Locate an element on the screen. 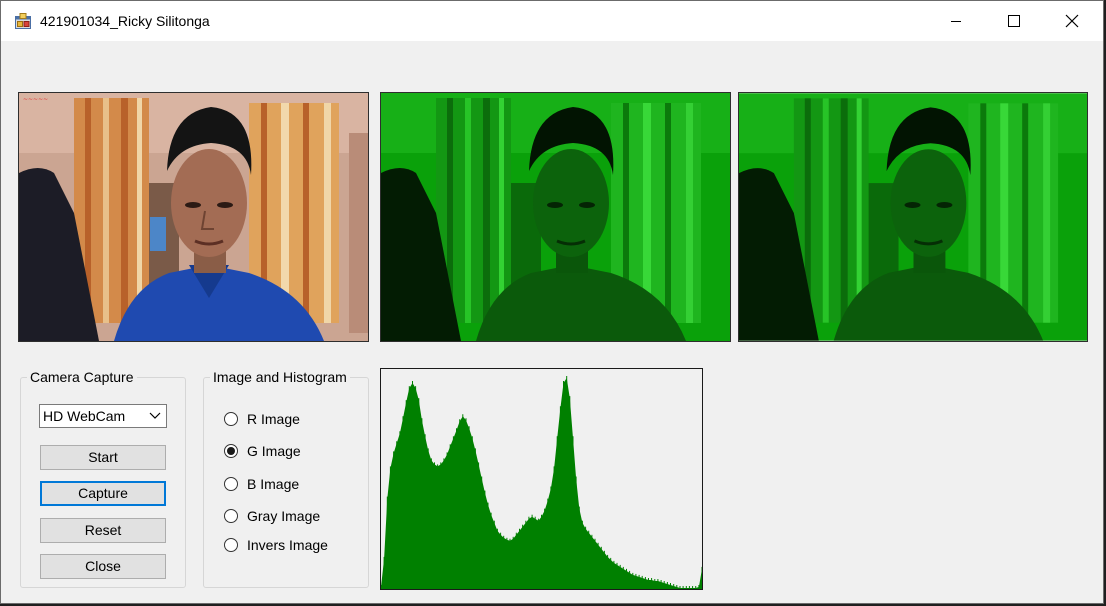  radio-label: R Image is located at coordinates (273, 419).